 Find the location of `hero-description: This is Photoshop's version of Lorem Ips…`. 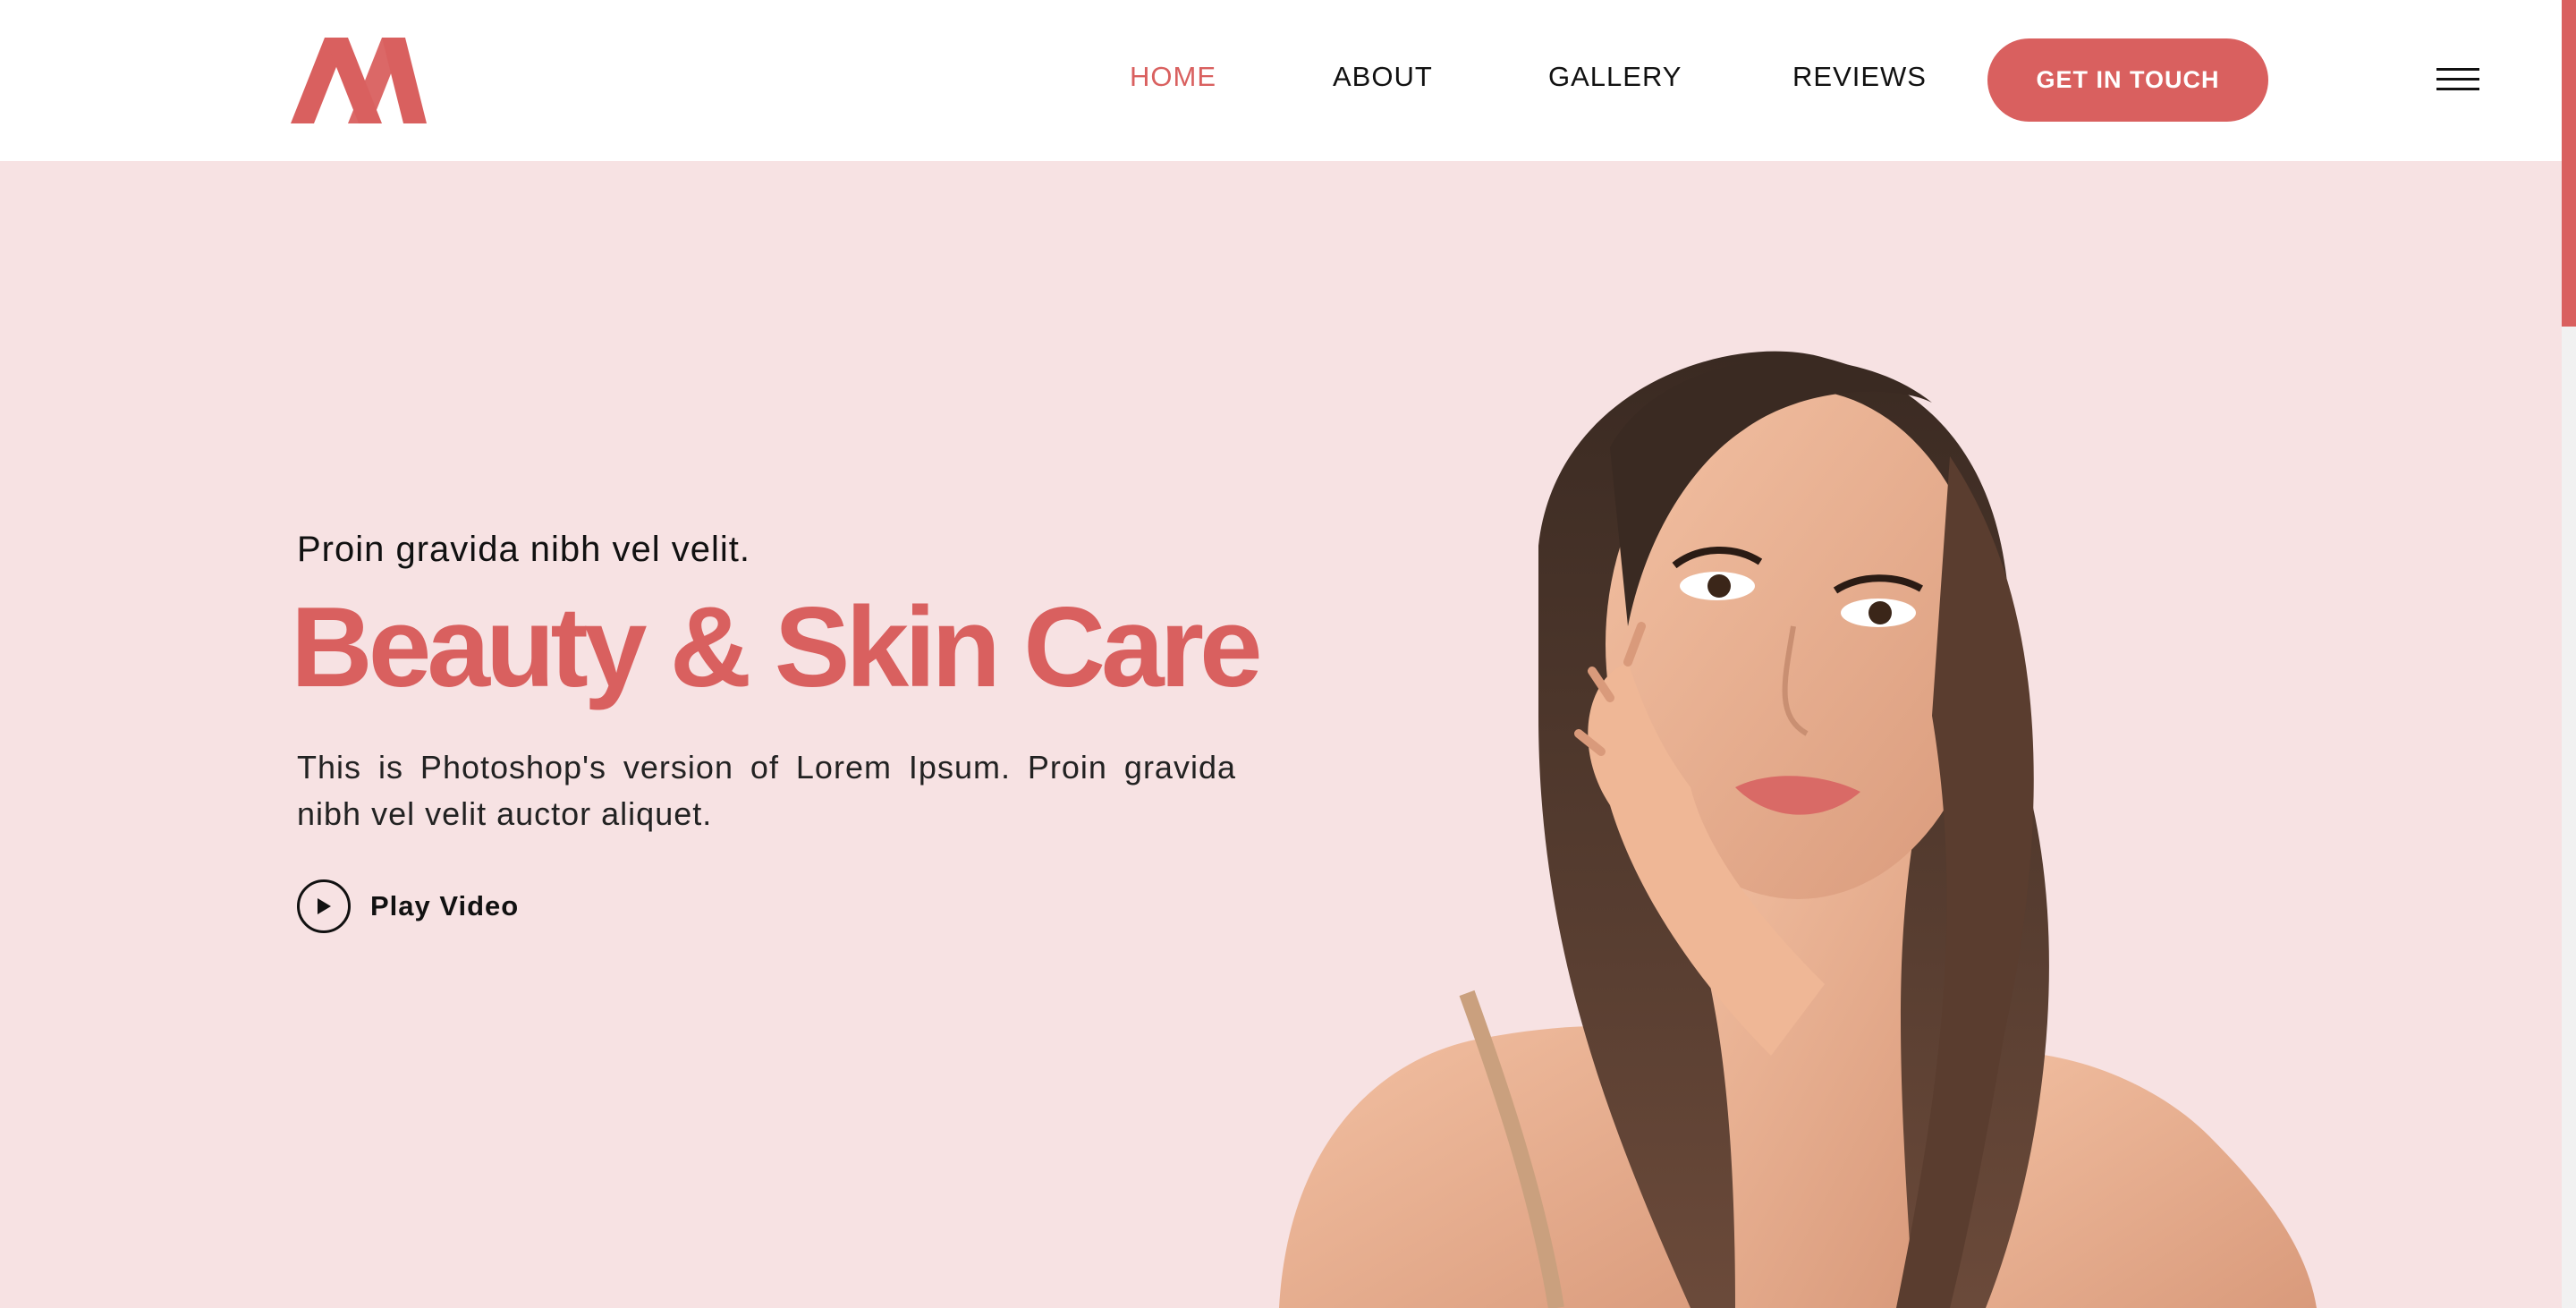

hero-description: This is Photoshop's version of Lorem Ips… is located at coordinates (766, 790).